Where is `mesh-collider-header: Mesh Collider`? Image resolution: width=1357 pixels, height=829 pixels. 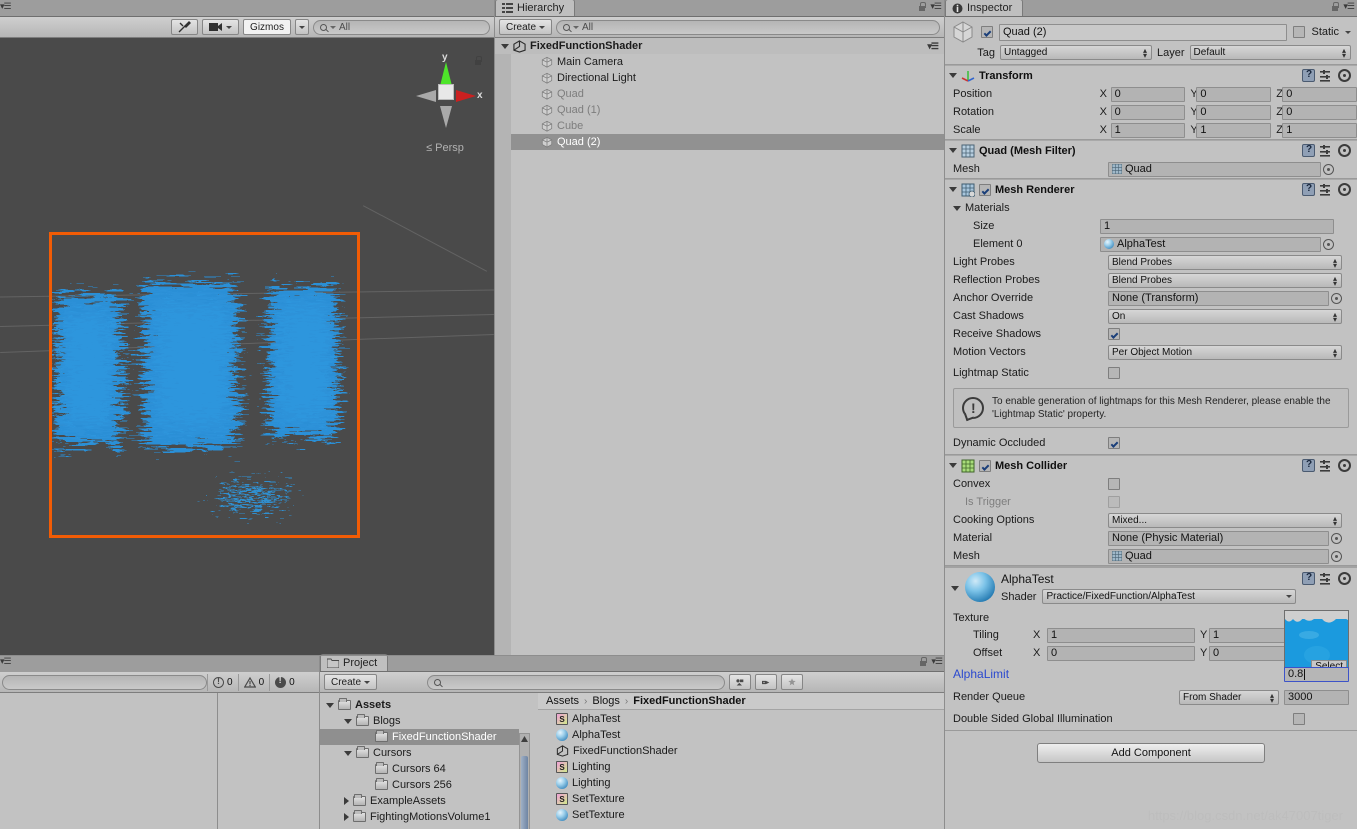 mesh-collider-header: Mesh Collider is located at coordinates (1151, 465).